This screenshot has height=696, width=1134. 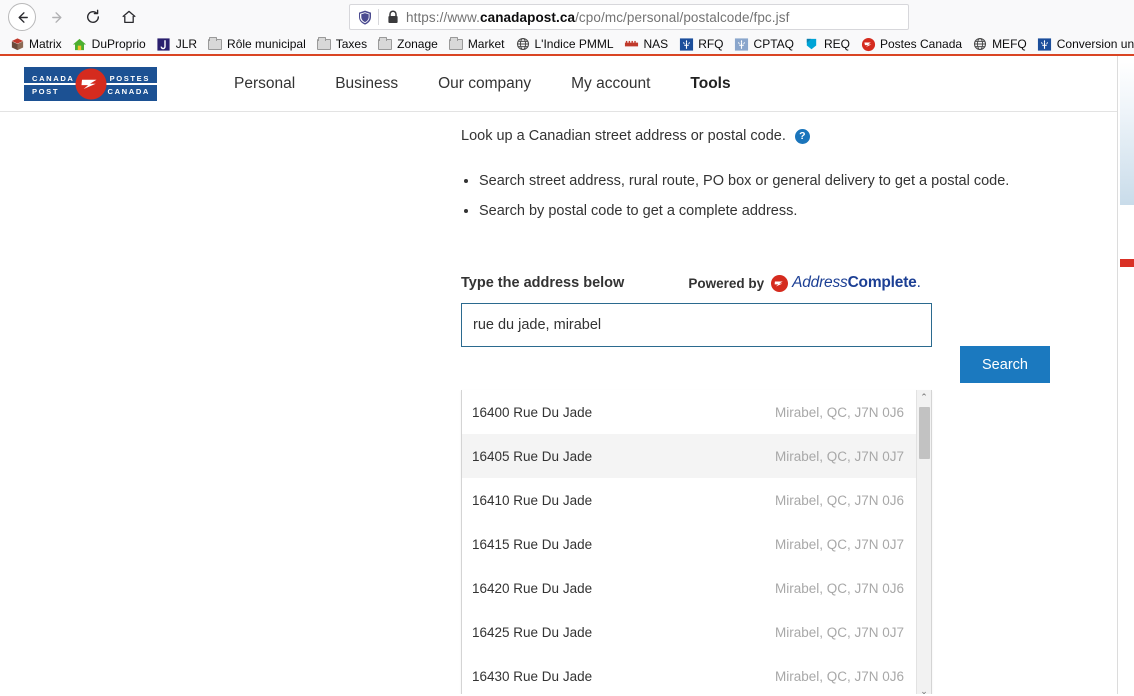 I want to click on bookmark-label: Market, so click(x=486, y=44).